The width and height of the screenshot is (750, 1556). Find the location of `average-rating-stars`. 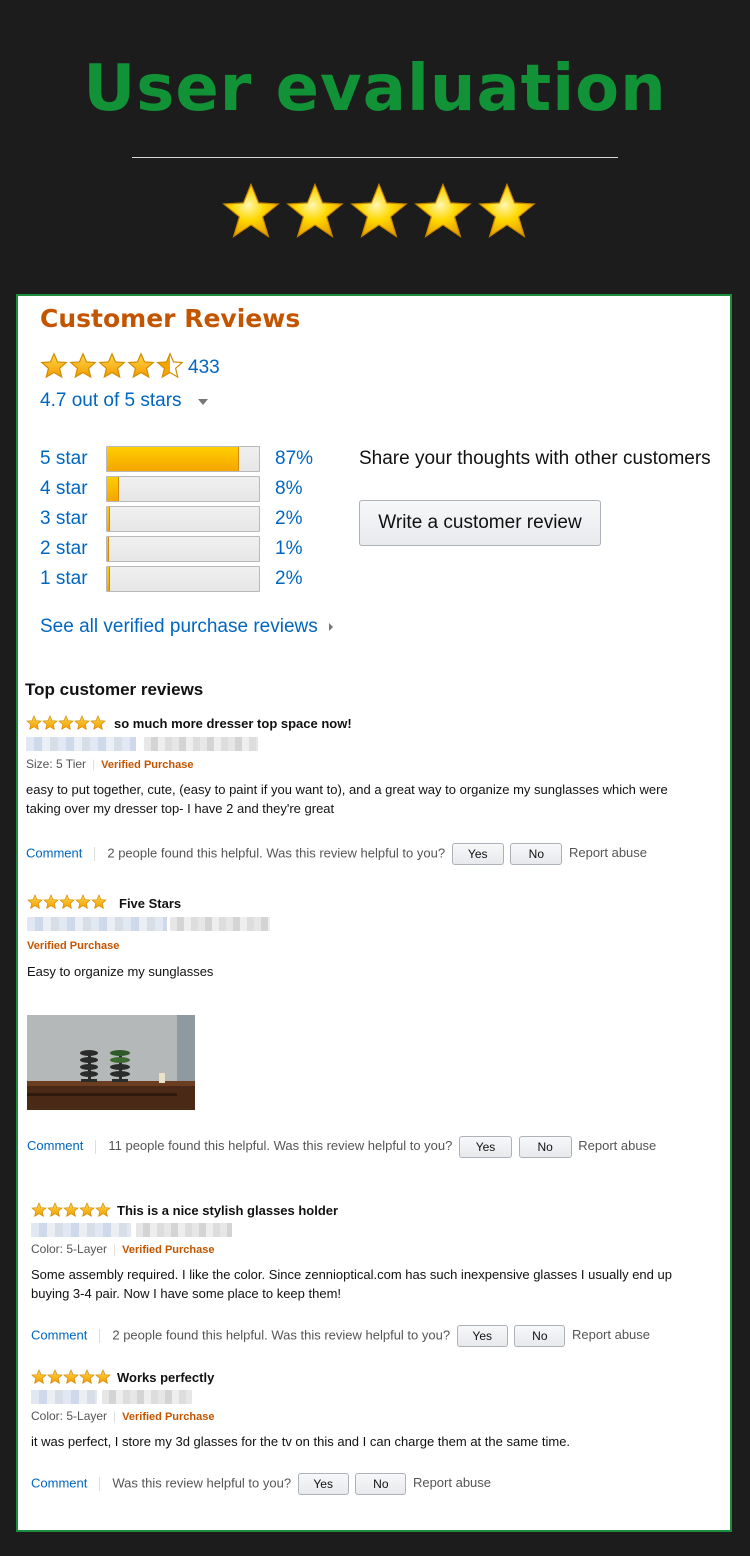

average-rating-stars is located at coordinates (112, 366).